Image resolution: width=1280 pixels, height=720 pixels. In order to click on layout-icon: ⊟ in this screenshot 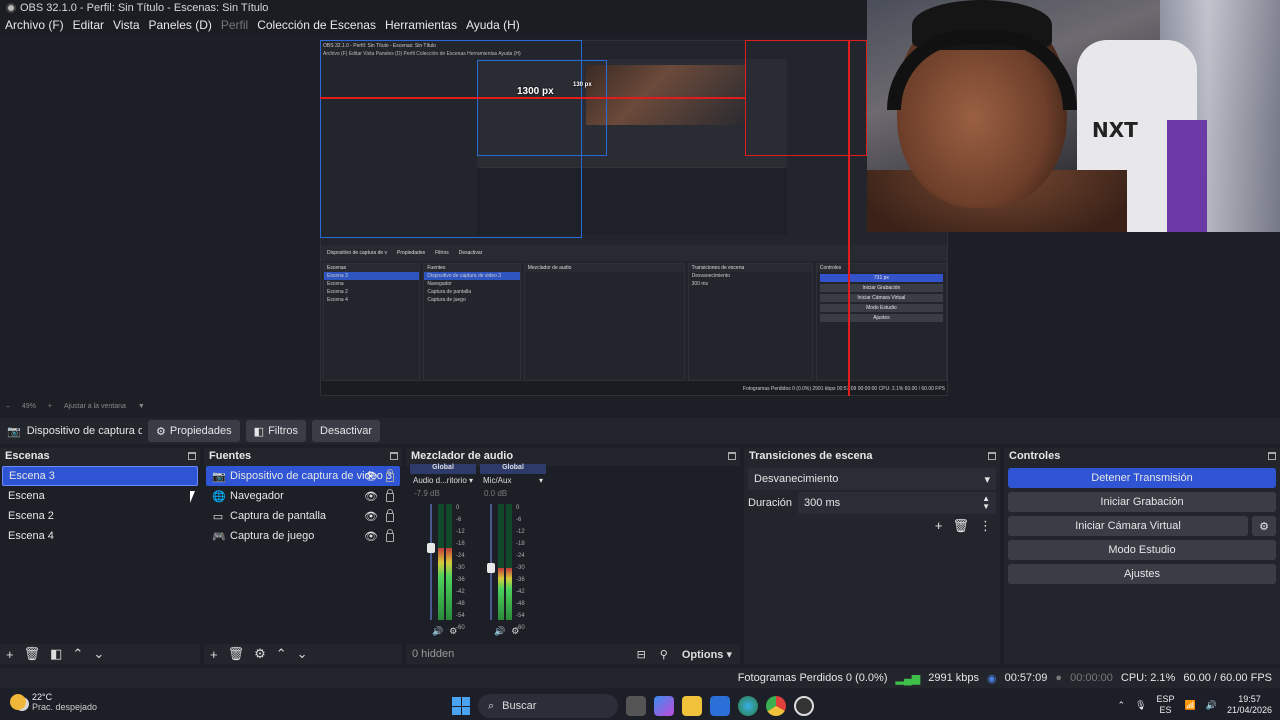, I will do `click(641, 654)`.